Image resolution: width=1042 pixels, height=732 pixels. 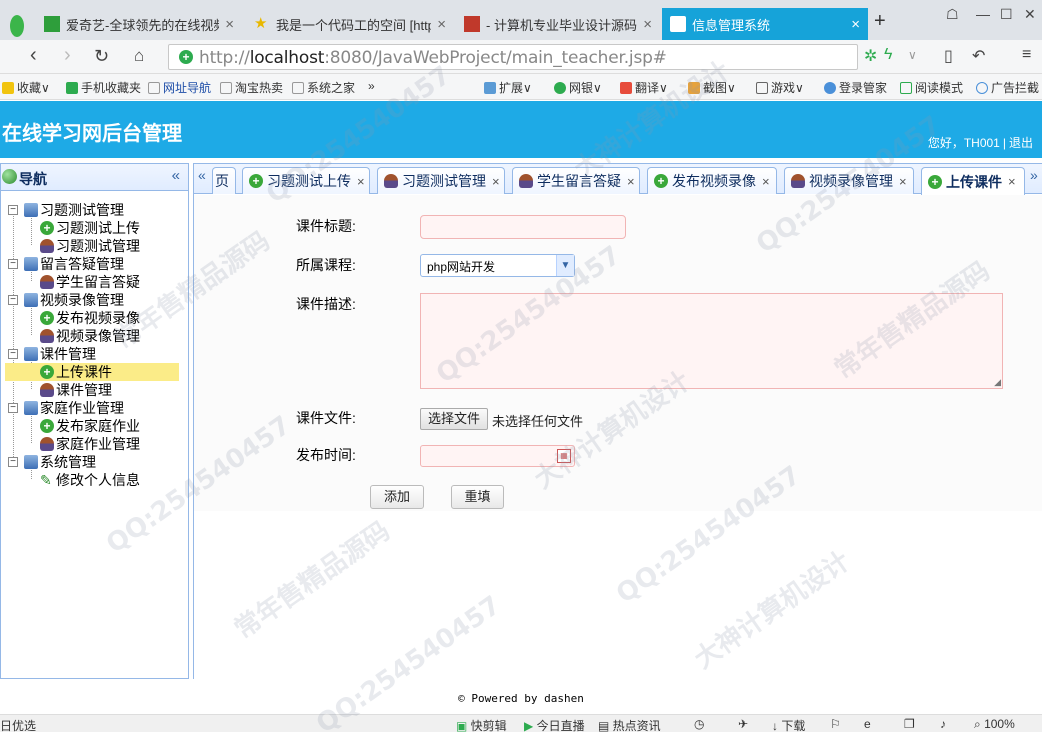 I want to click on nav-group-courseware: − 课件管理, so click(x=94, y=354).